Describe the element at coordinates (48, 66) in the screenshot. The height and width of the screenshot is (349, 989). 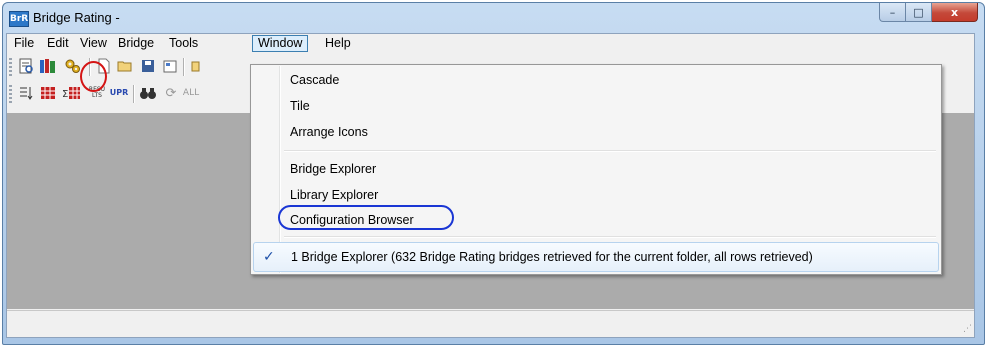
I see `library-icon` at that location.